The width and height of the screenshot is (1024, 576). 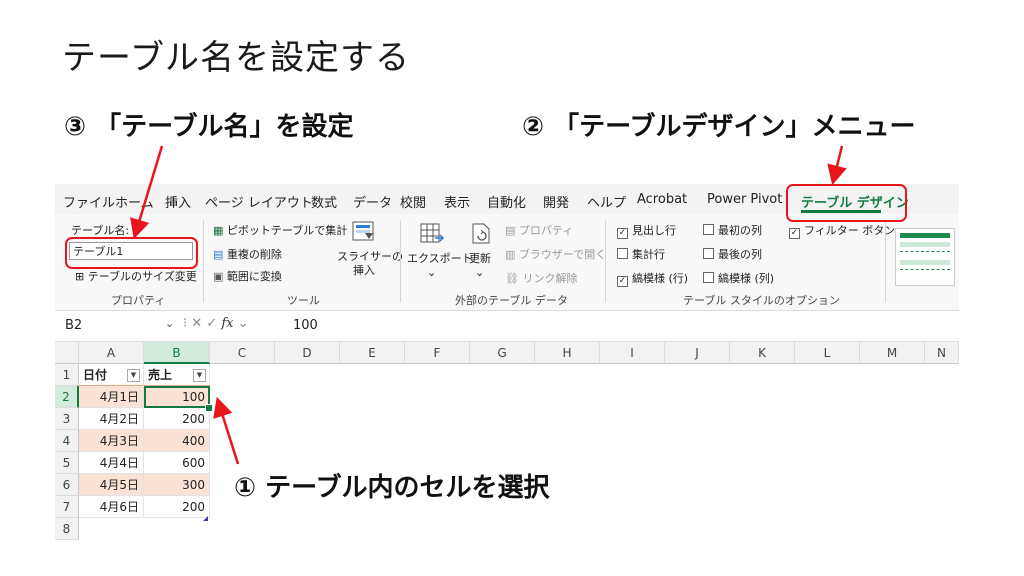 What do you see at coordinates (100, 230) in the screenshot?
I see `table-name-label: テーブル名:` at bounding box center [100, 230].